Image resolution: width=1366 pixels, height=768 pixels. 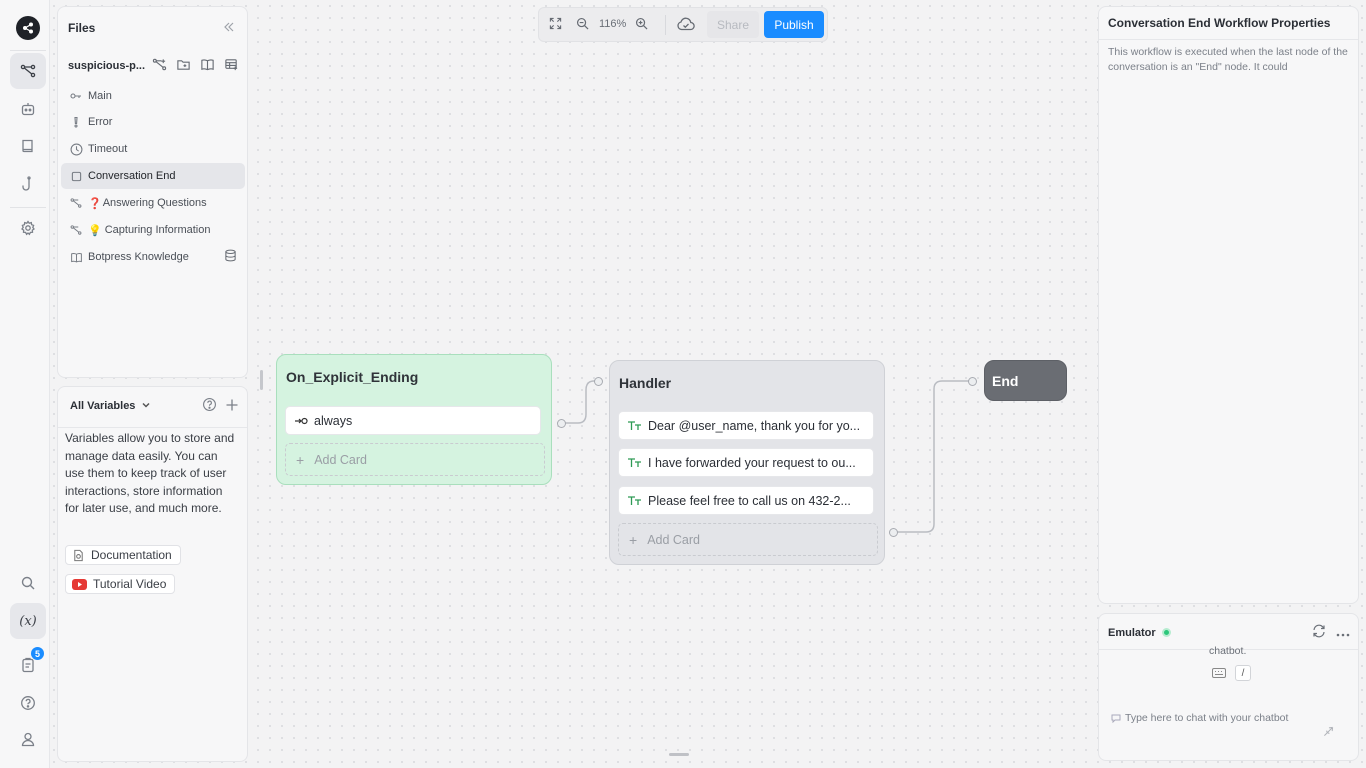 What do you see at coordinates (261, 380) in the screenshot?
I see `node-drag-handle` at bounding box center [261, 380].